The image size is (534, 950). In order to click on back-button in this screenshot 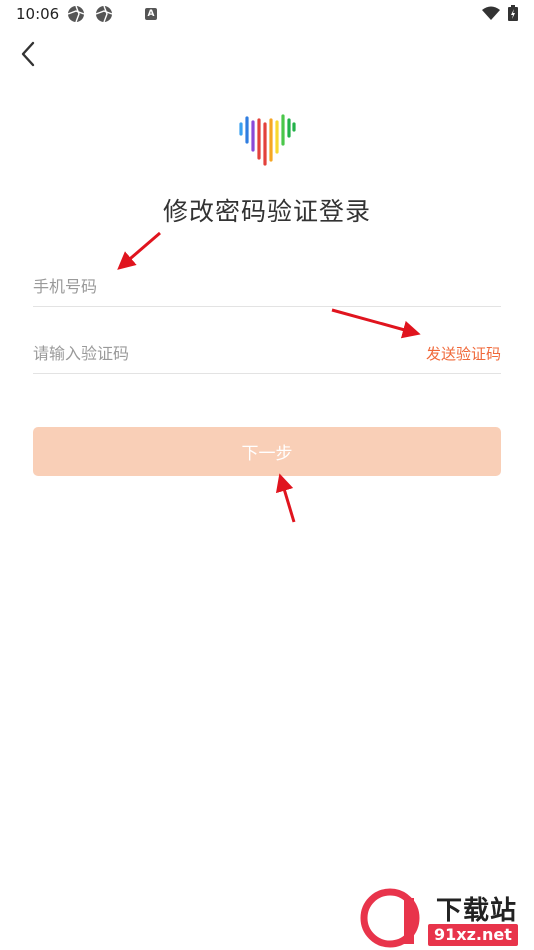, I will do `click(28, 54)`.